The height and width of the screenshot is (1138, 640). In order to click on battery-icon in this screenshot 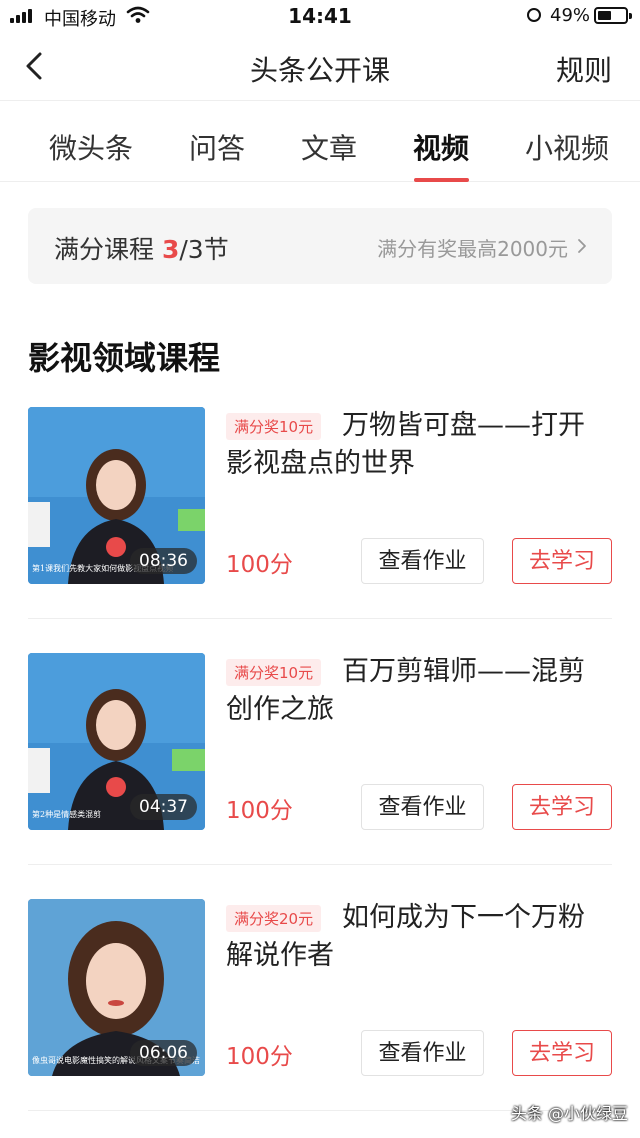, I will do `click(613, 15)`.